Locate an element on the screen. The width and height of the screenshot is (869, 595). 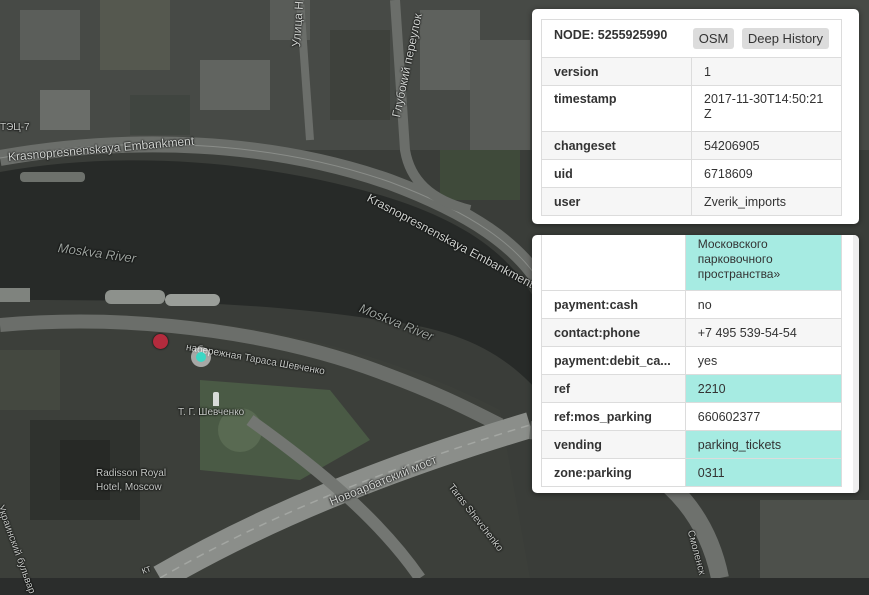
tag-value: +7 495 539-54-54 is located at coordinates (763, 332).